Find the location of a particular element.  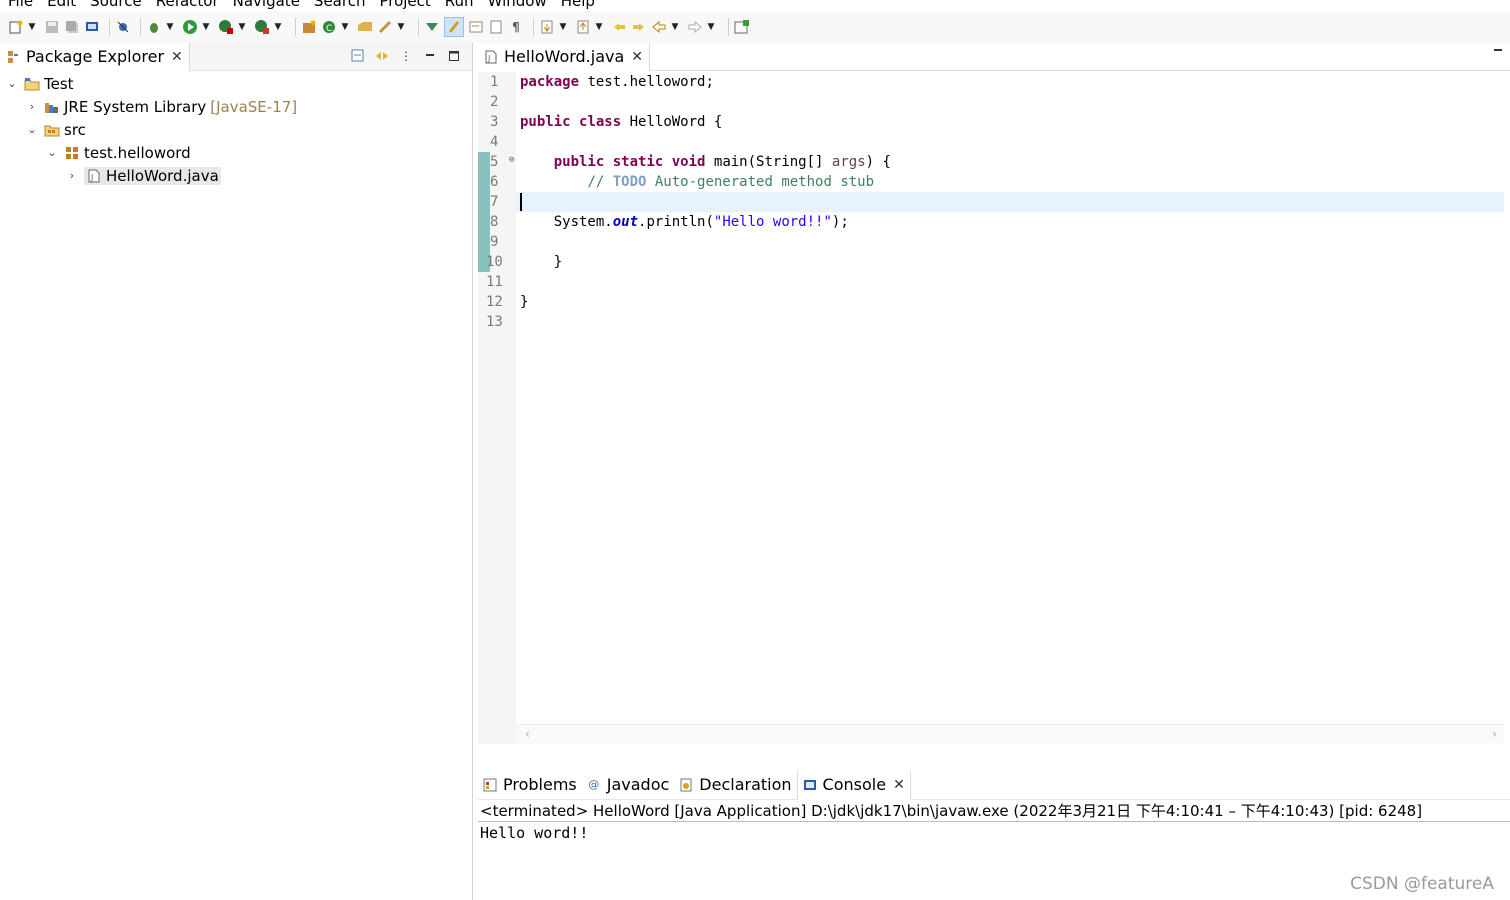

link-with-editor-icon is located at coordinates (382, 56).